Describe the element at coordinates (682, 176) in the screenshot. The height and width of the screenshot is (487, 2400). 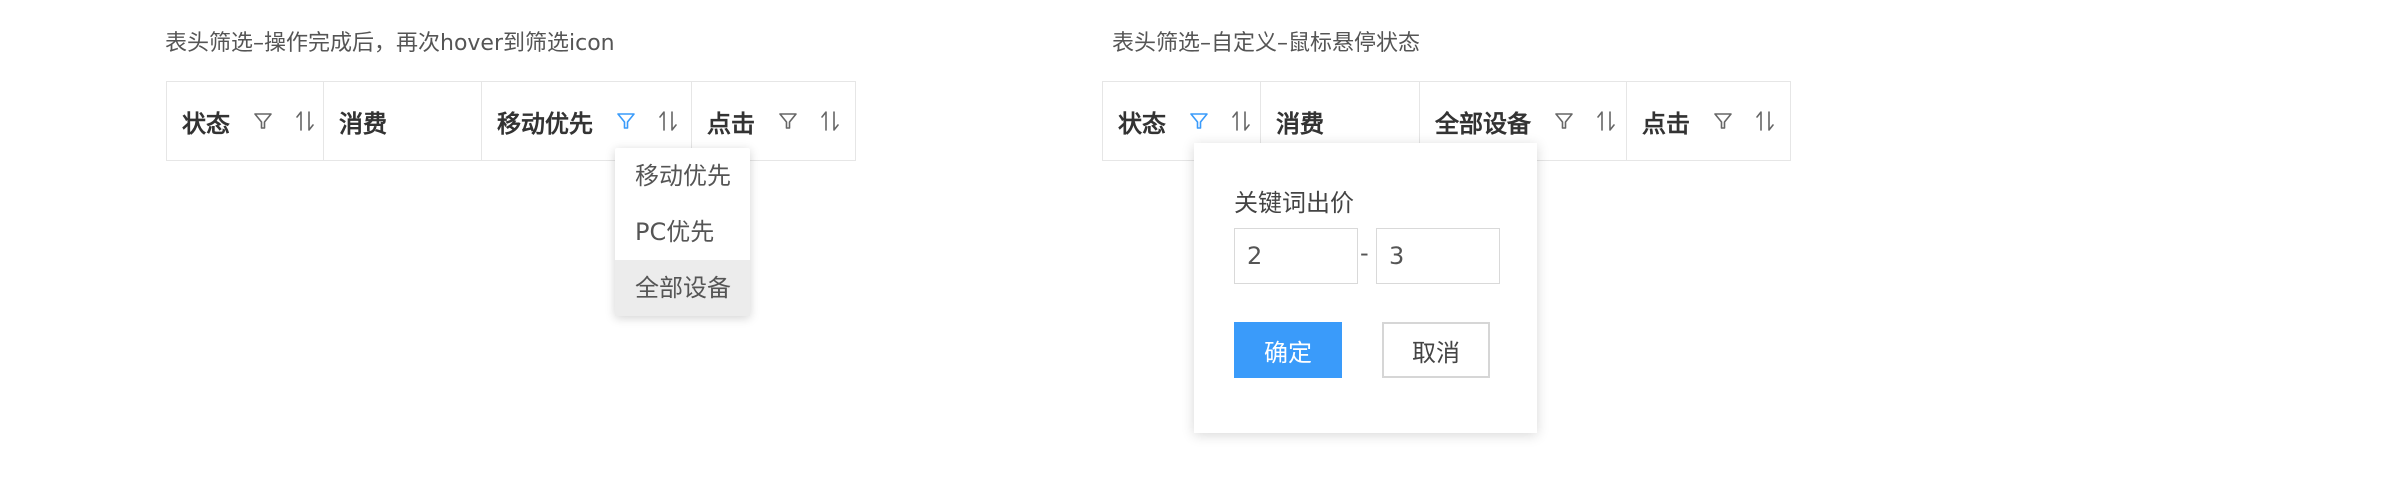
I see `dropdown-option-mobile: 移动优先` at that location.